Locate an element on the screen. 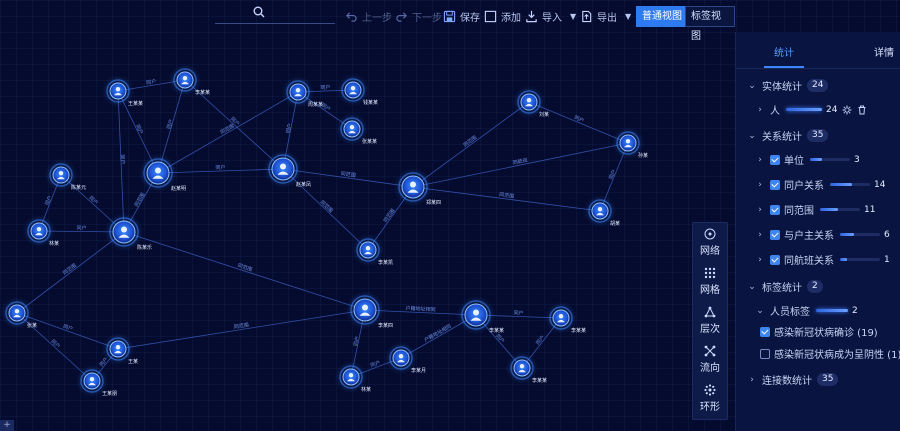 The width and height of the screenshot is (900, 431). tab-statistics: 统计 is located at coordinates (784, 51).